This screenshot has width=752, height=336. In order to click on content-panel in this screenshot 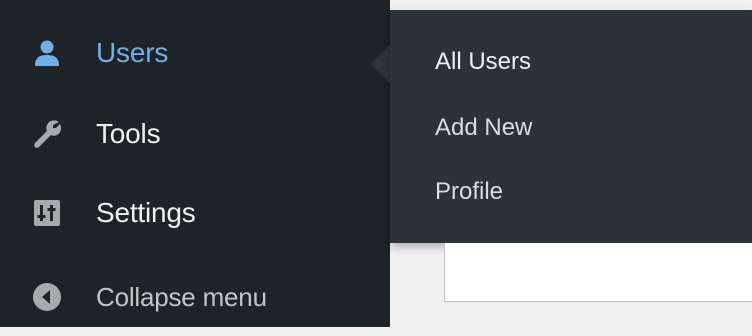, I will do `click(598, 272)`.